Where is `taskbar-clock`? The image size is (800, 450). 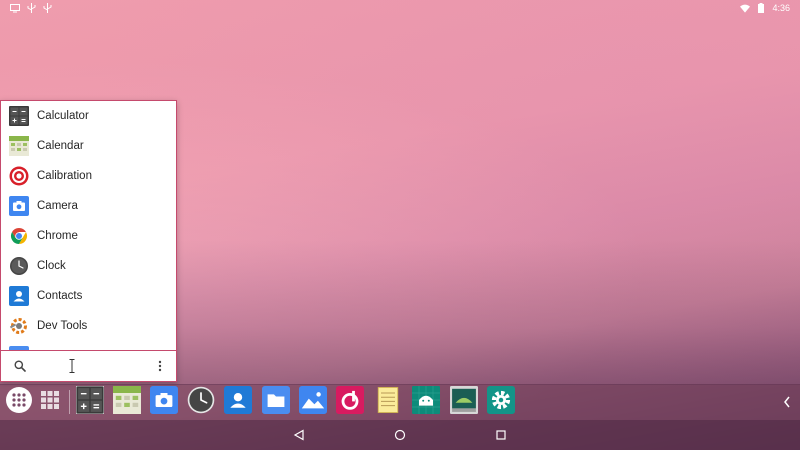 taskbar-clock is located at coordinates (201, 402).